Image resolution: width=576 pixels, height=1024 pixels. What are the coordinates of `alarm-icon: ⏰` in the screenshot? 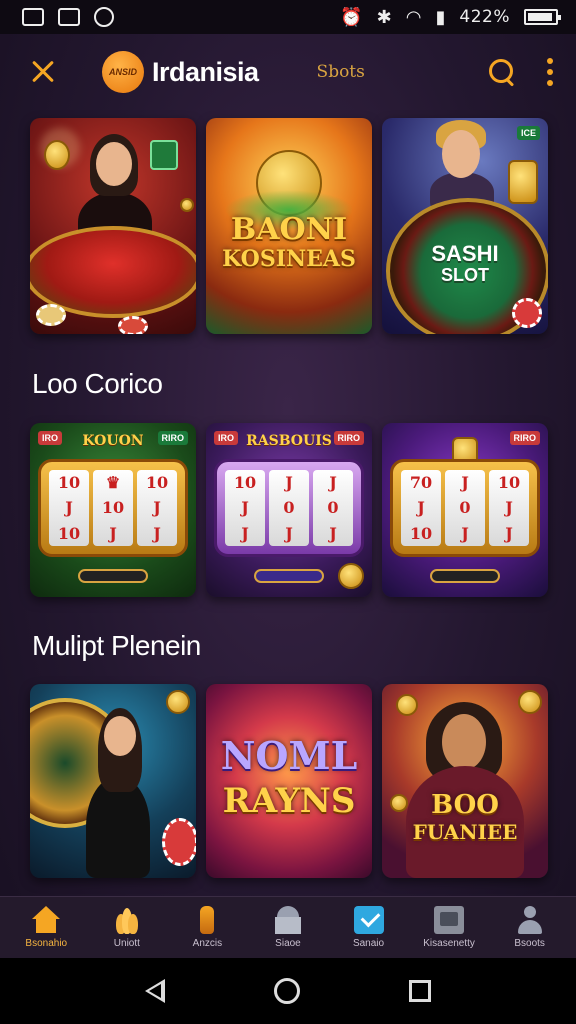 It's located at (351, 17).